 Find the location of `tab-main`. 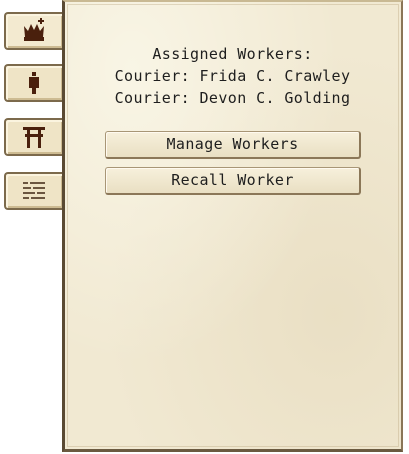

tab-main is located at coordinates (33, 31).